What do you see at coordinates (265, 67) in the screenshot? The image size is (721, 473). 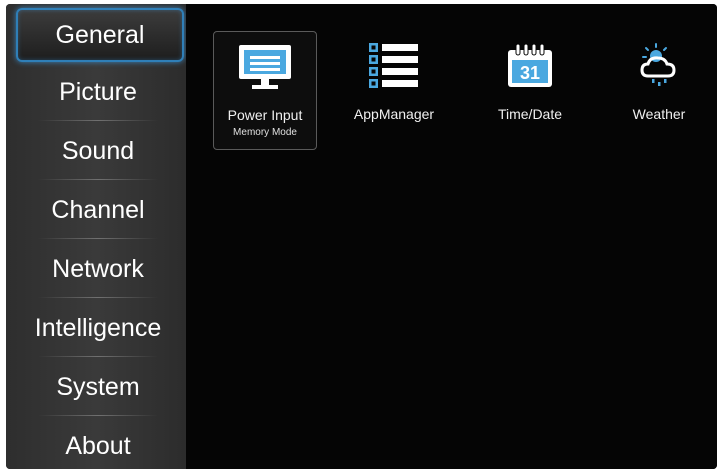 I see `monitor-icon` at bounding box center [265, 67].